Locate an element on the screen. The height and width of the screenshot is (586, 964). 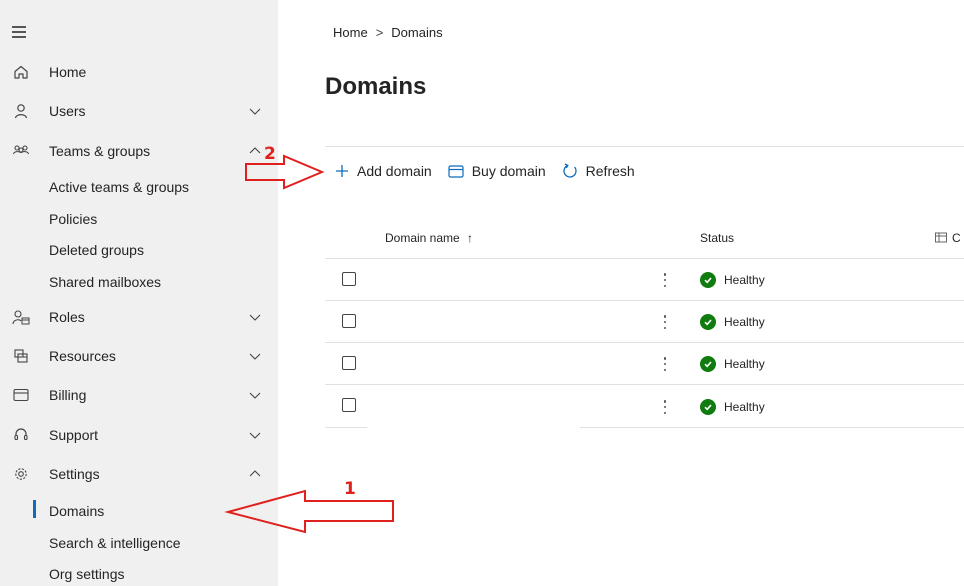
nav-label: Roles is located at coordinates (67, 317).